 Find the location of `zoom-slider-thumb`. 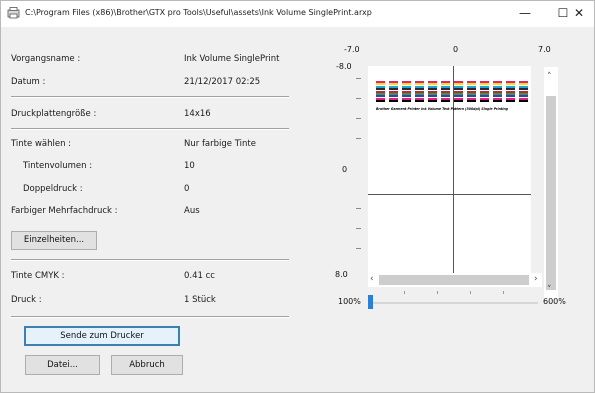

zoom-slider-thumb is located at coordinates (370, 302).